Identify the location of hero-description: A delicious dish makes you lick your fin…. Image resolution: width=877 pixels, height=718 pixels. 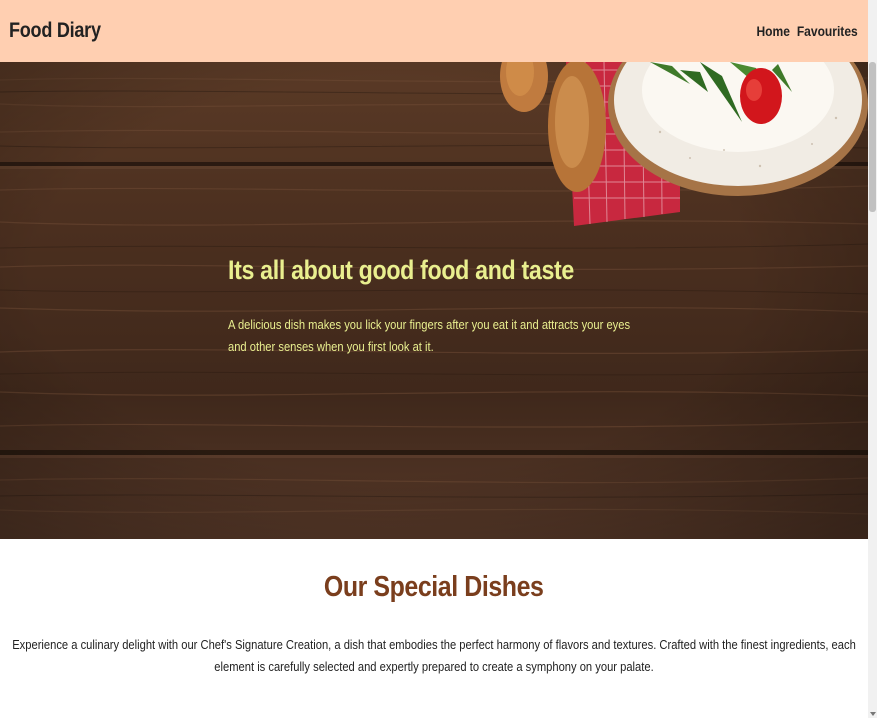
(429, 335).